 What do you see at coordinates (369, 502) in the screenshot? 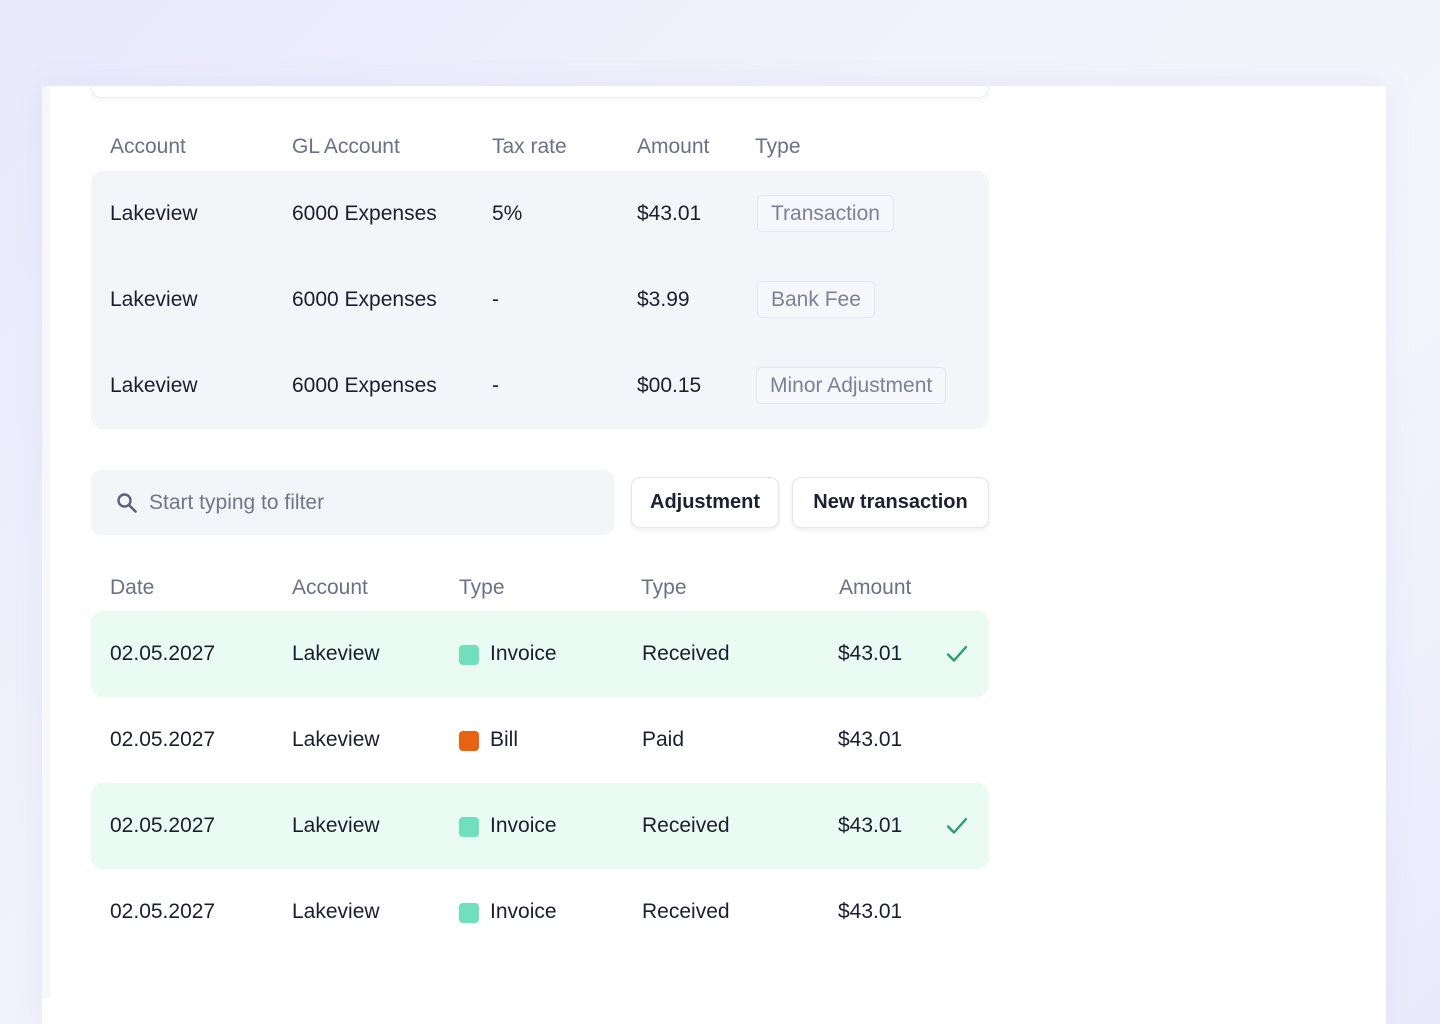
I see `filter-input` at bounding box center [369, 502].